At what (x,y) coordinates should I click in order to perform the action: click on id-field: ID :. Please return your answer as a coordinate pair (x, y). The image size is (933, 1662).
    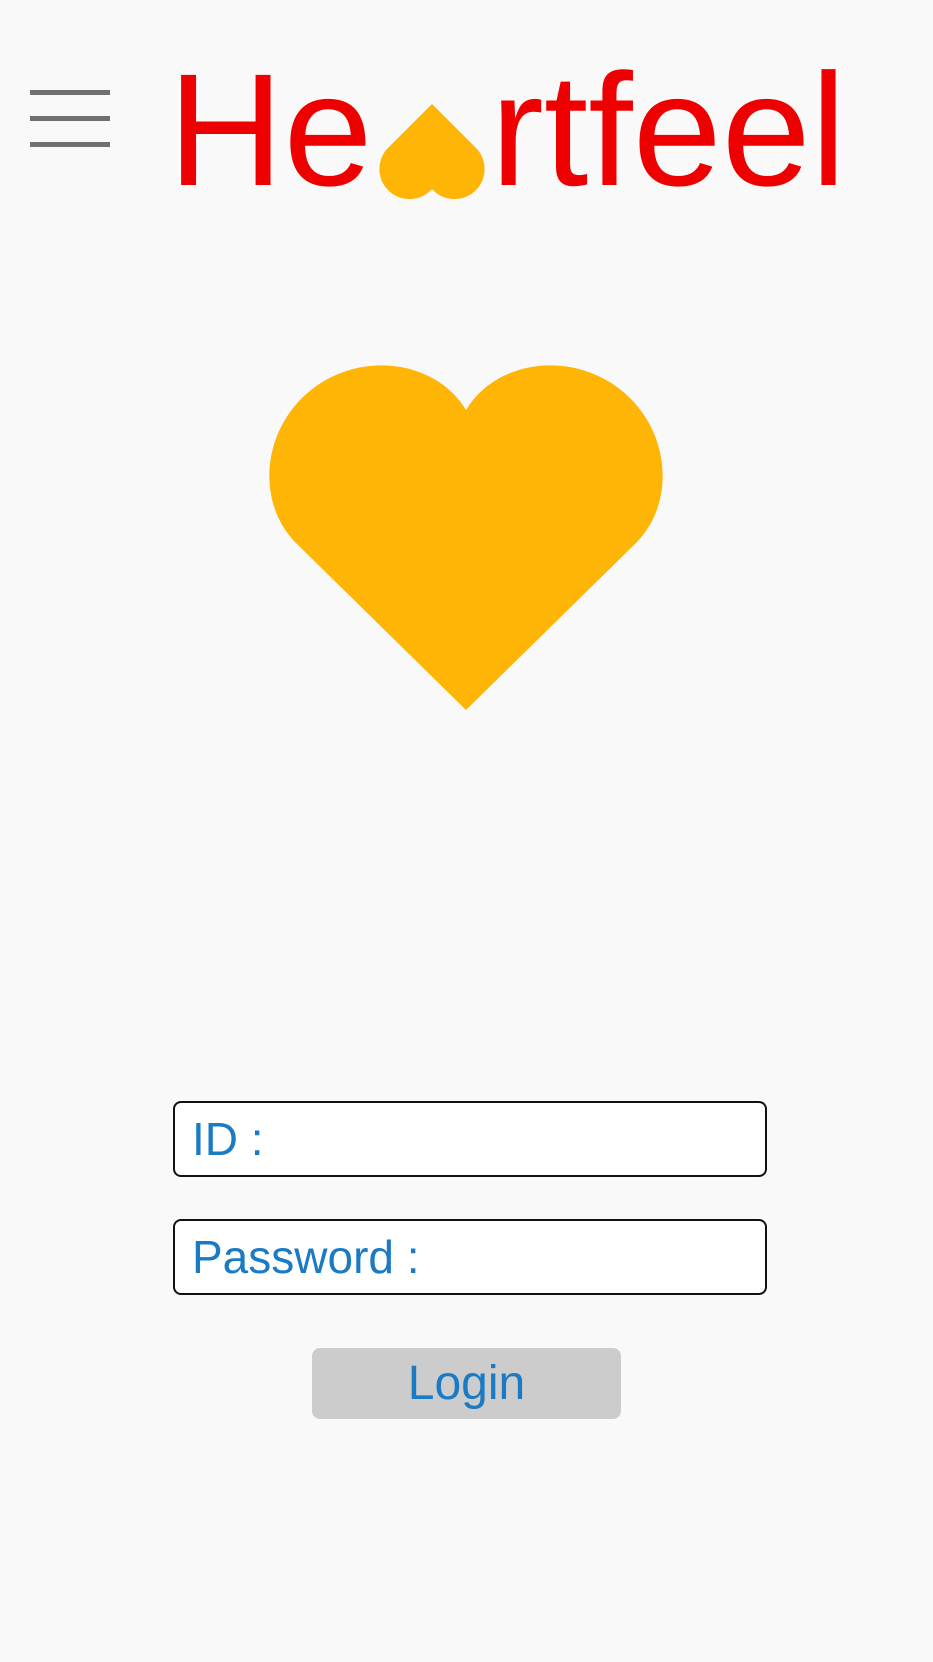
    Looking at the image, I should click on (490, 1139).